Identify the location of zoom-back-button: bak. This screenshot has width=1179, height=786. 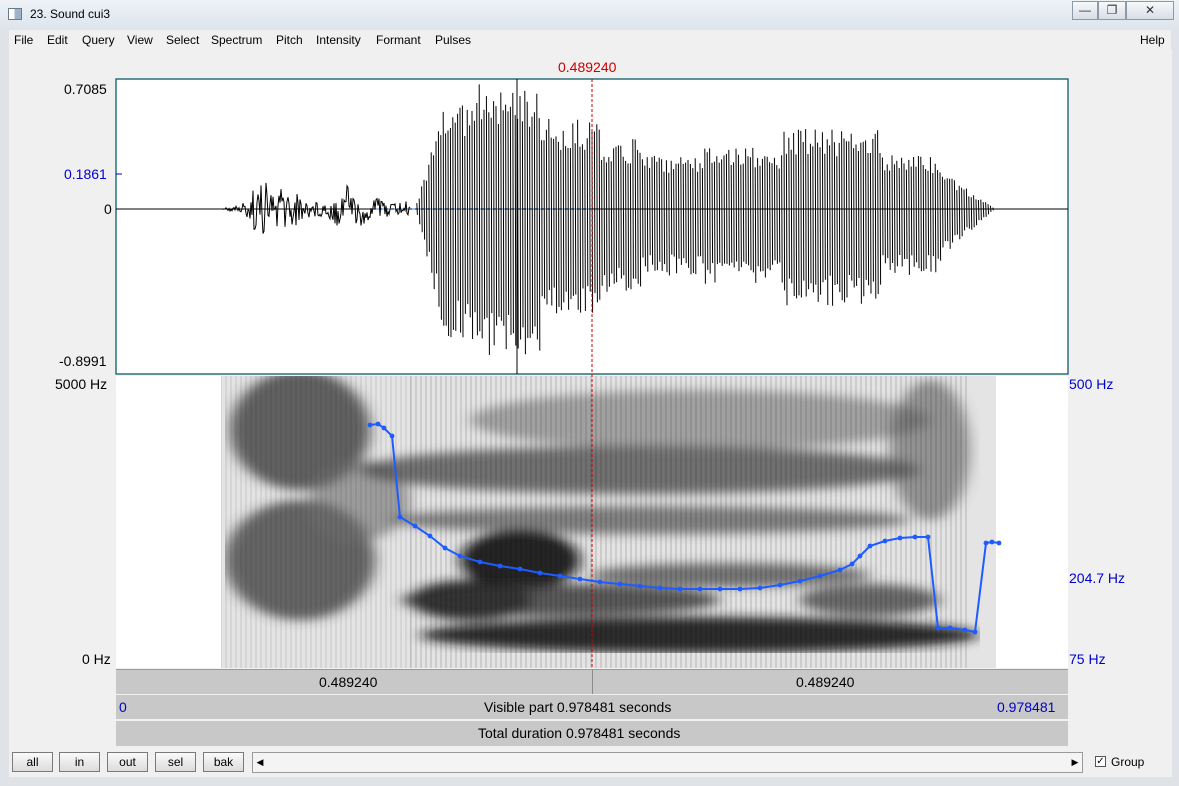
(223, 762).